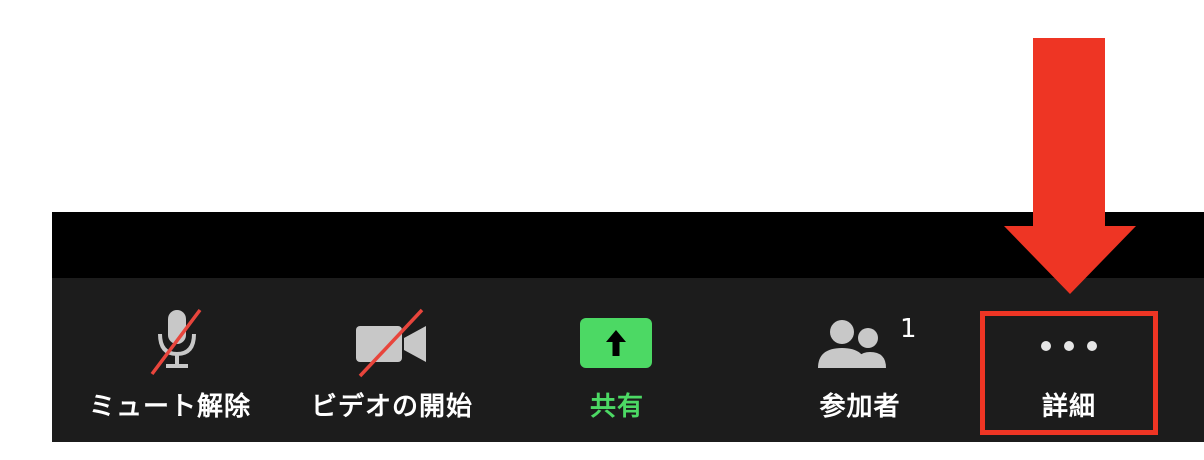 The image size is (1204, 460). I want to click on more-button-highlight-box, so click(1069, 373).